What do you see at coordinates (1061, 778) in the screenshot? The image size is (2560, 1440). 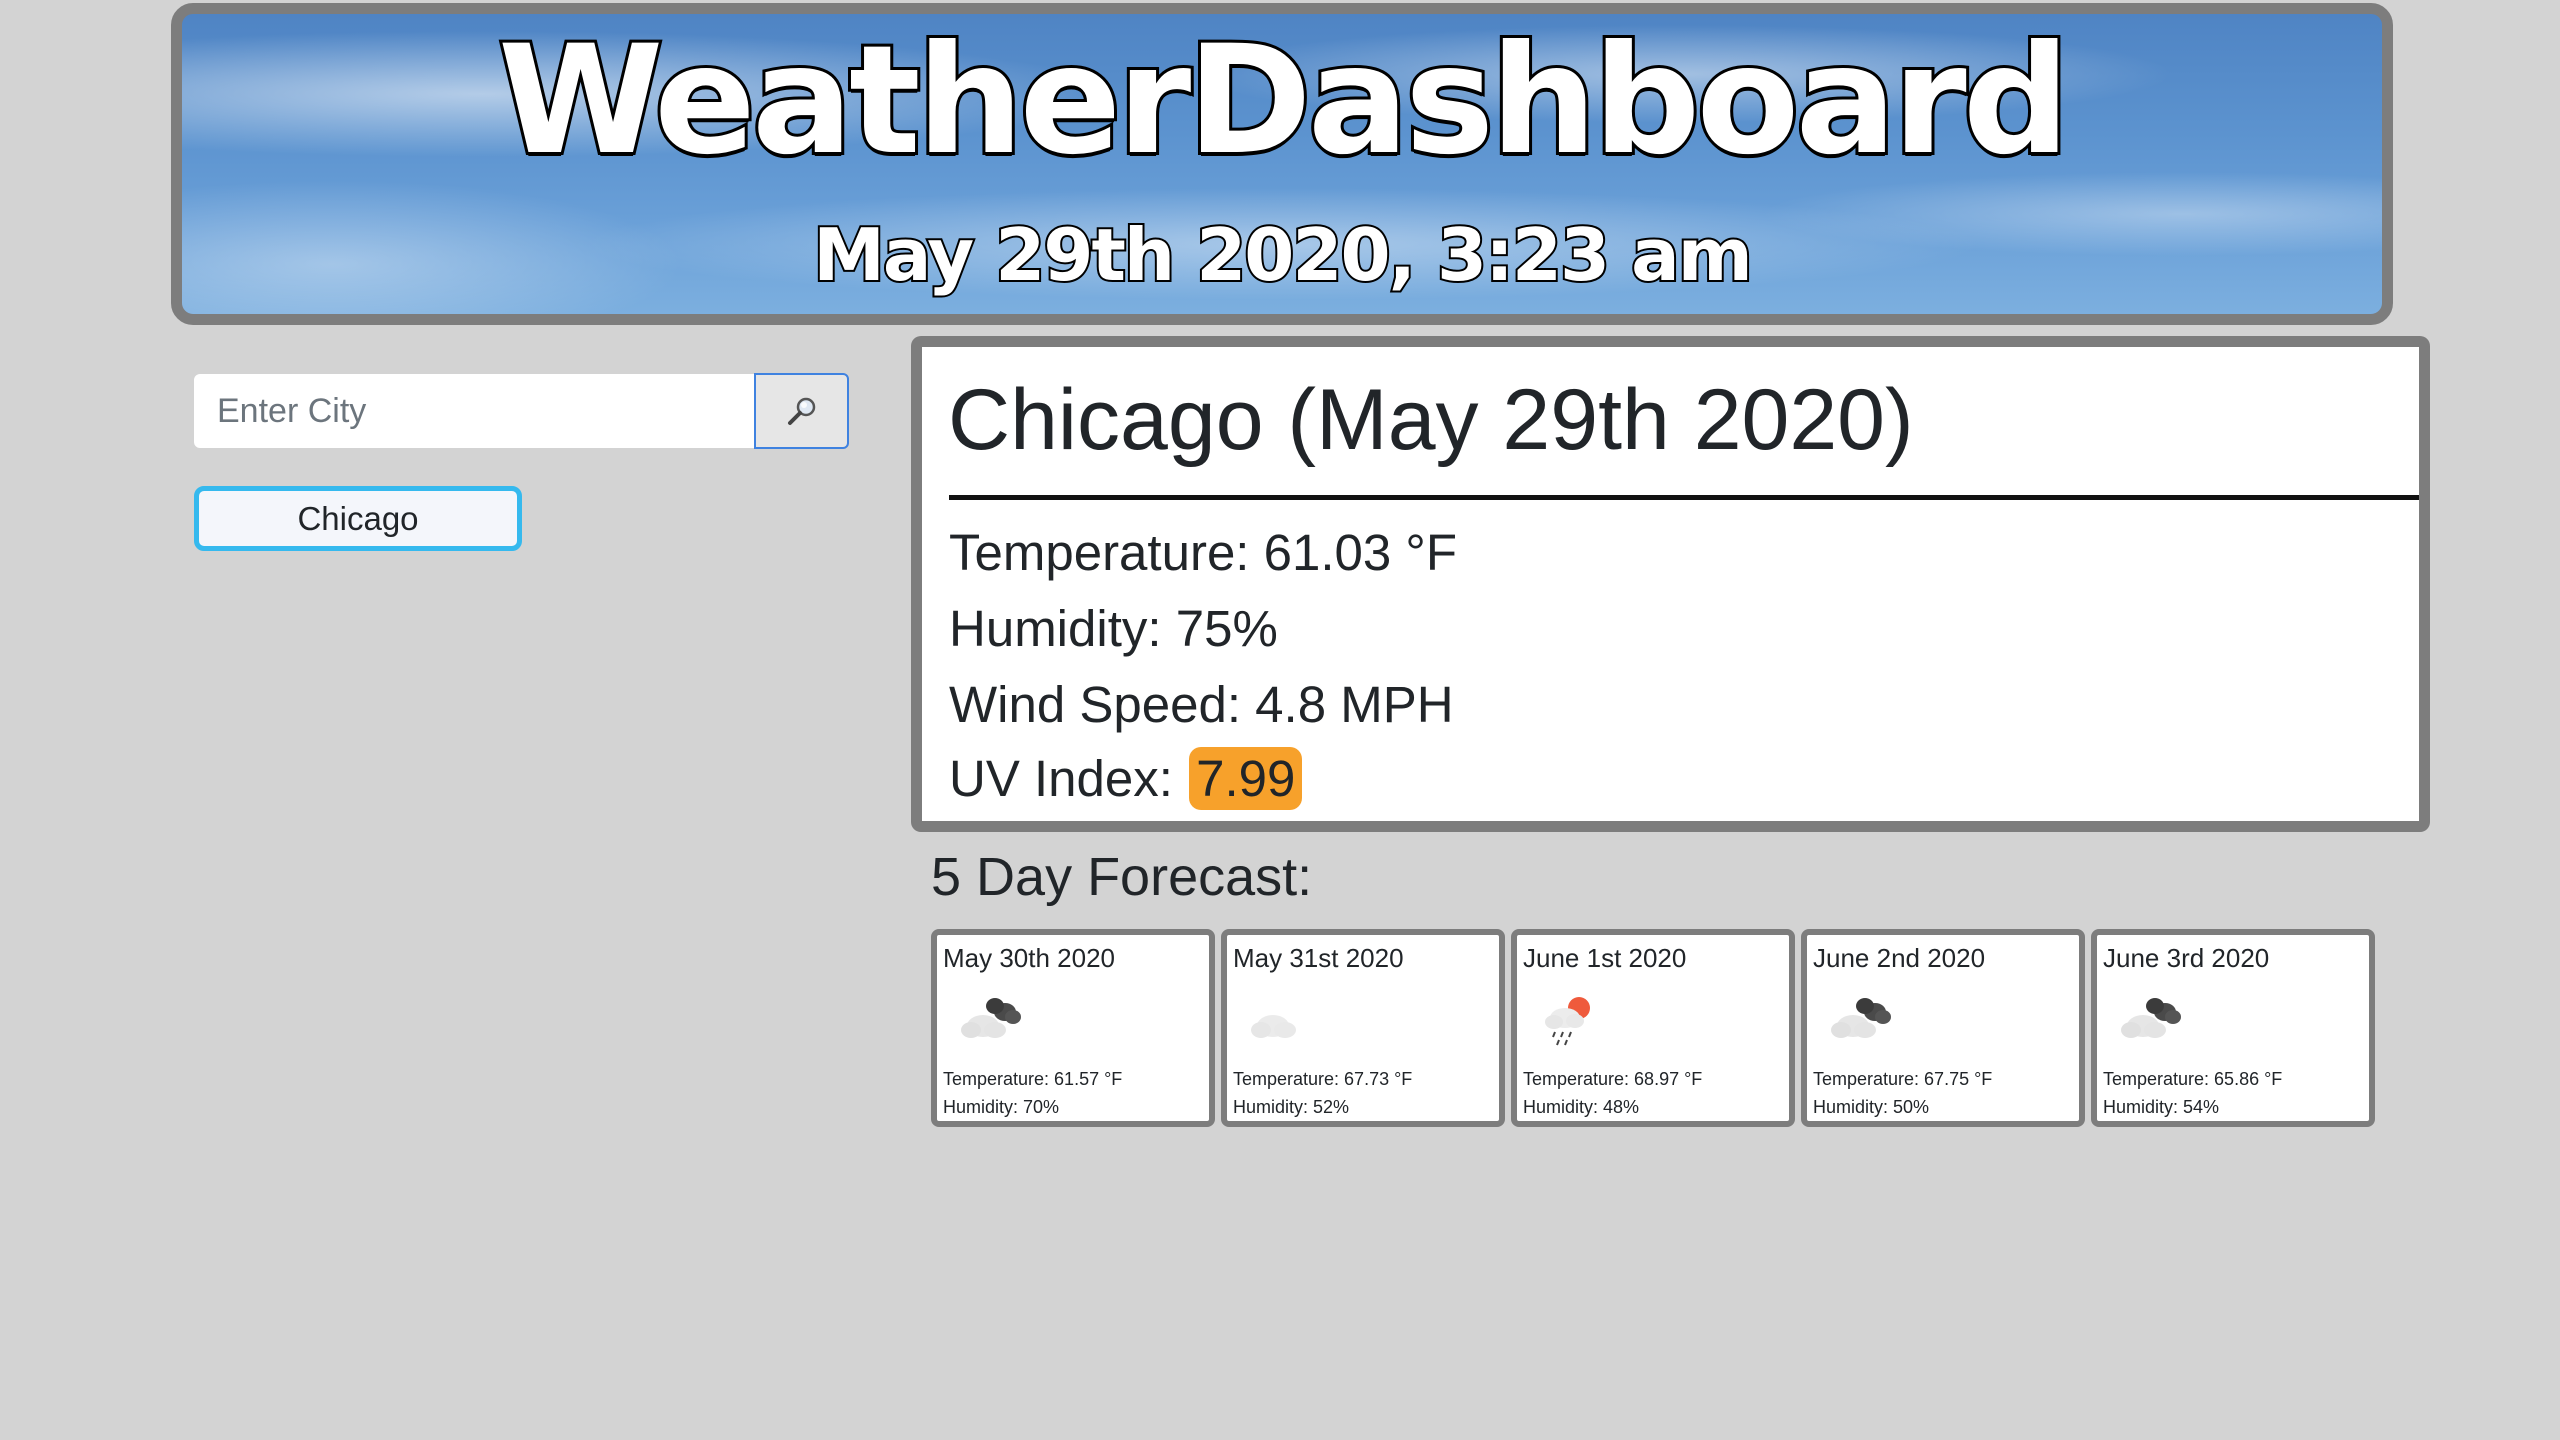 I see `uv-label: UV Index:` at bounding box center [1061, 778].